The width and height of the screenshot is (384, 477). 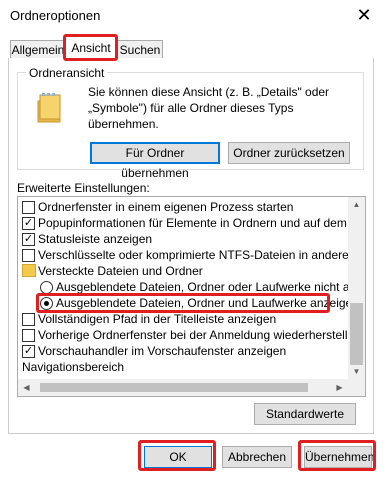 What do you see at coordinates (140, 49) in the screenshot?
I see `tab-suchen: Suchen` at bounding box center [140, 49].